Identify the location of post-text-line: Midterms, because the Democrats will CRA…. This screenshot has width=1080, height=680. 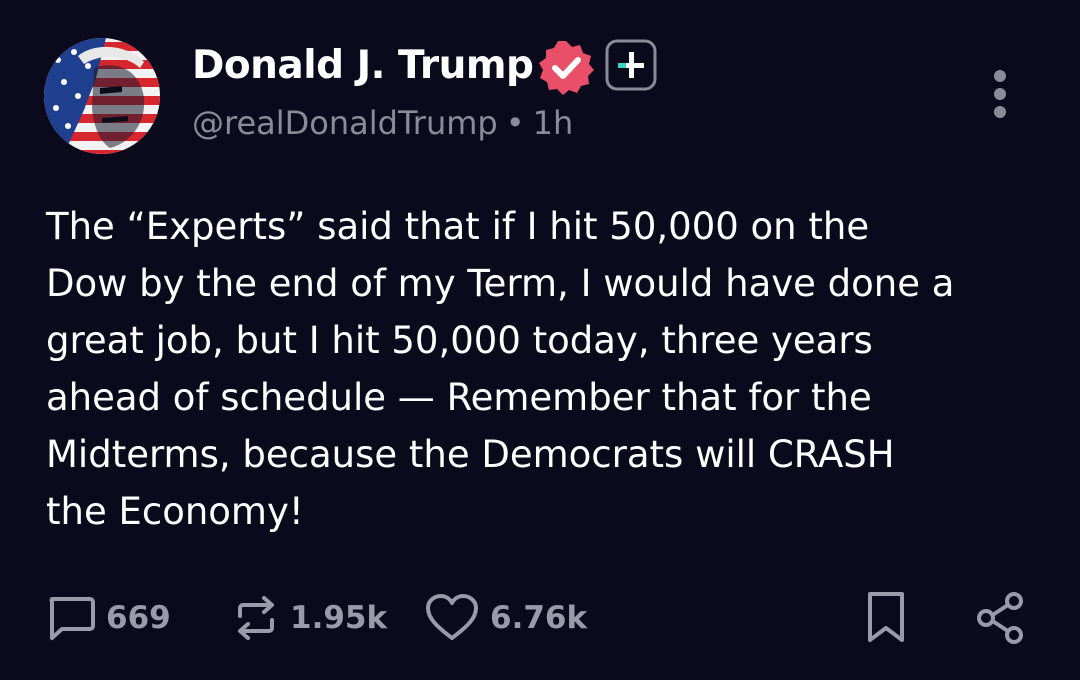
(470, 454).